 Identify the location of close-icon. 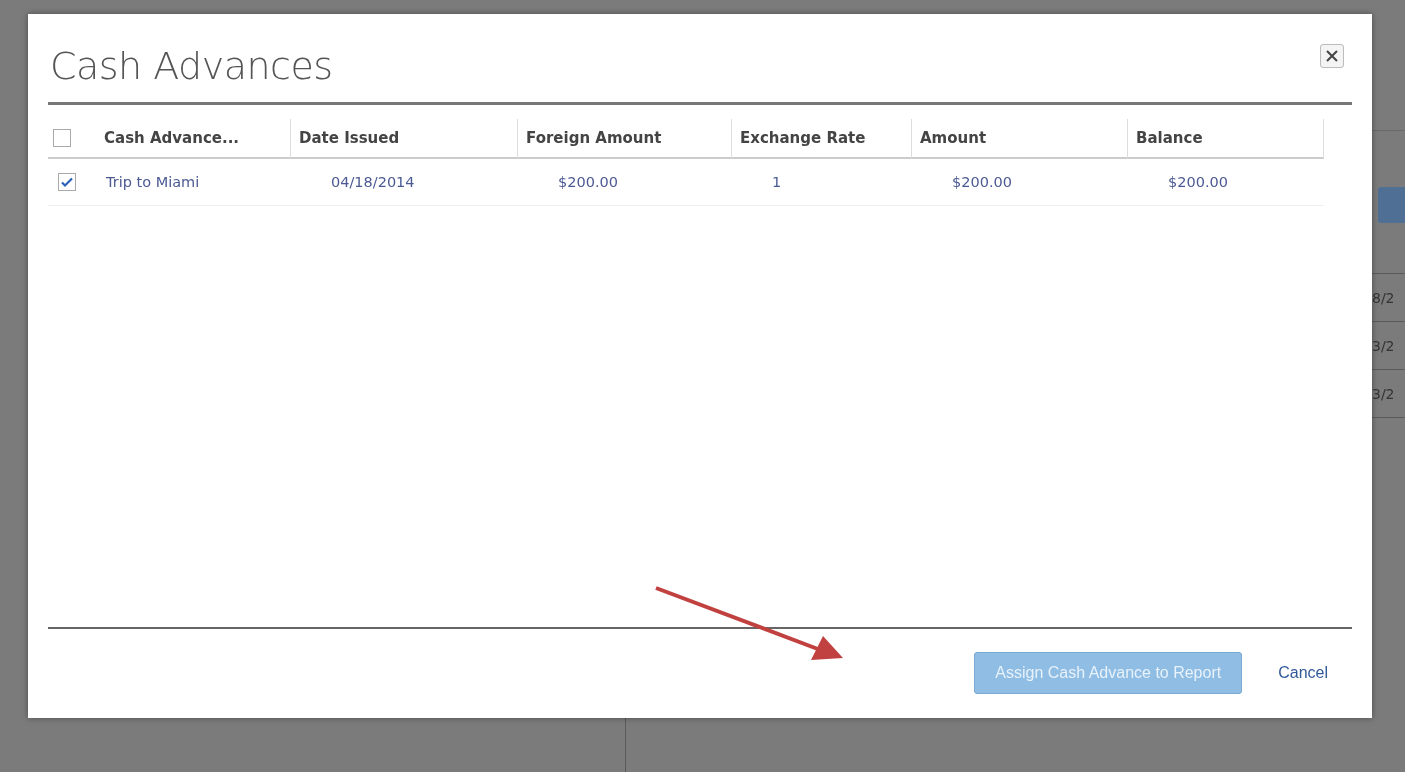
(1332, 56).